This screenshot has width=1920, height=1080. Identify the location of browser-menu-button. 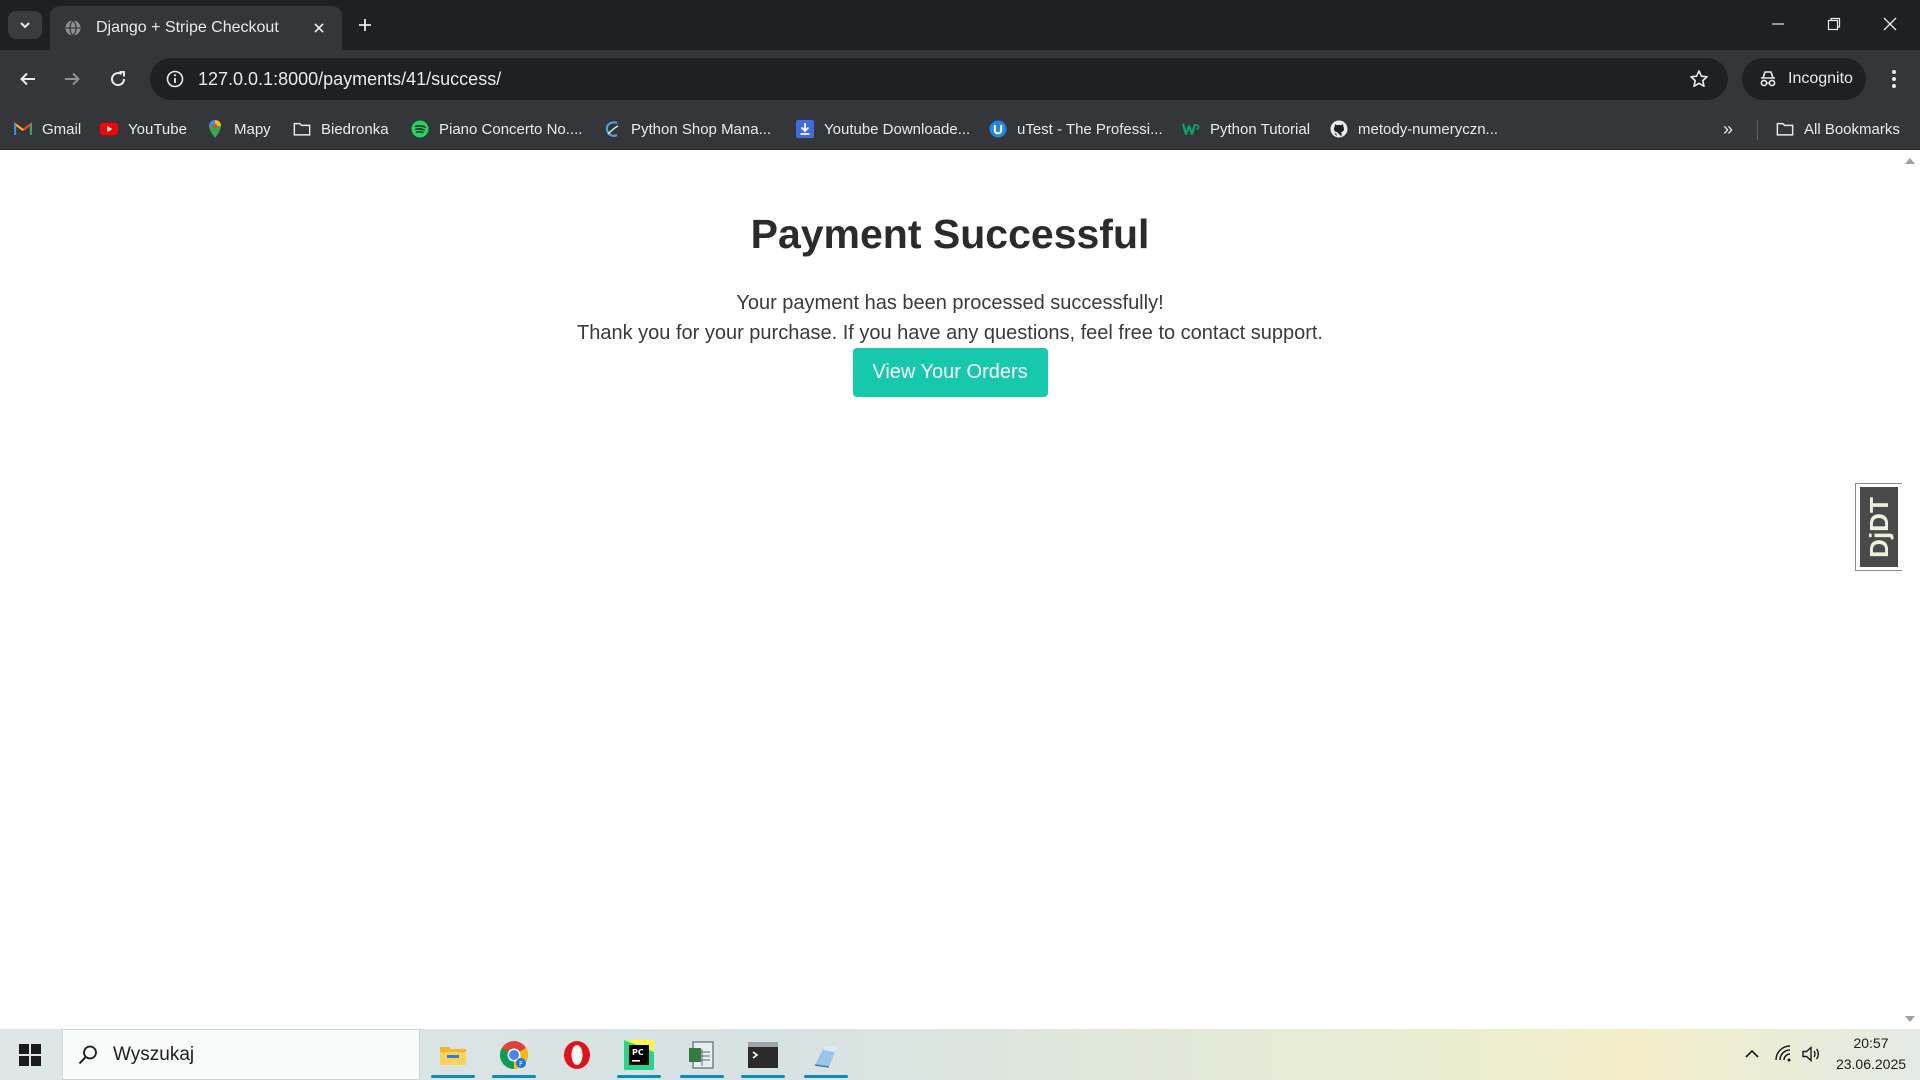
(1894, 79).